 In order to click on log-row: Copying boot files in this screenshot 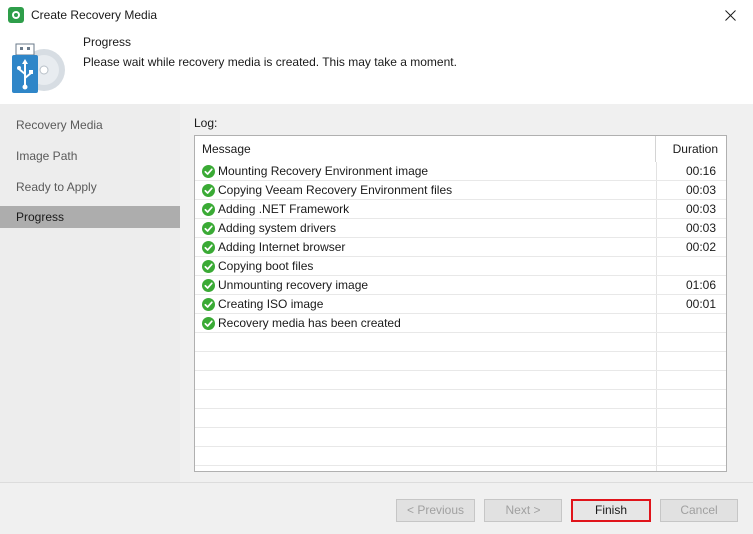, I will do `click(460, 266)`.